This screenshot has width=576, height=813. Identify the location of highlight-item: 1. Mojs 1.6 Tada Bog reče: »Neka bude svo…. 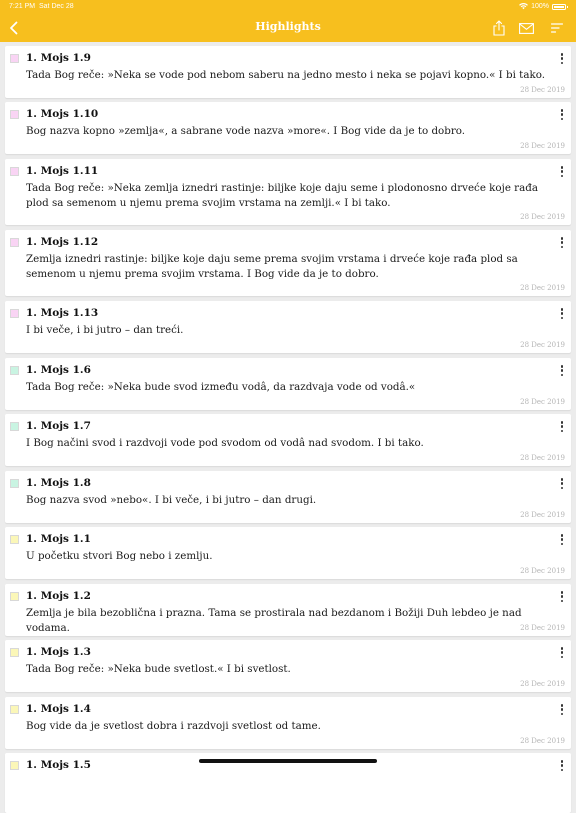
(288, 384).